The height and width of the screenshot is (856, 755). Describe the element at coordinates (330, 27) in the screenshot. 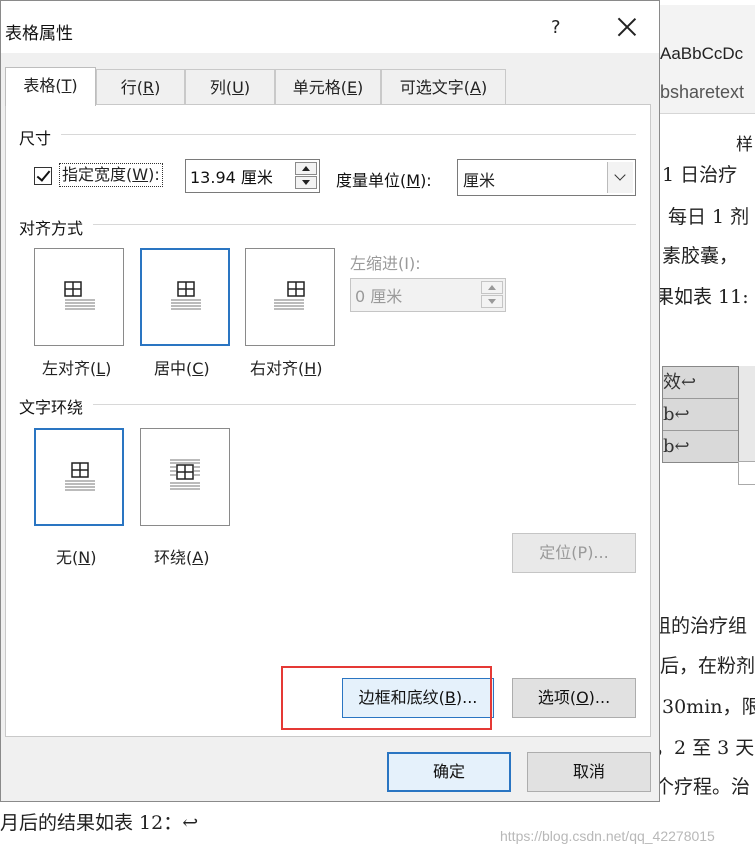

I see `dialog-titlebar: 表格属性 ?` at that location.